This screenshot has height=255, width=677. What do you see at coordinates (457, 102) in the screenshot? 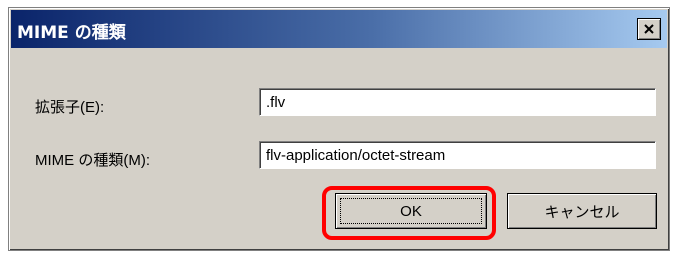
I see `extension-field` at bounding box center [457, 102].